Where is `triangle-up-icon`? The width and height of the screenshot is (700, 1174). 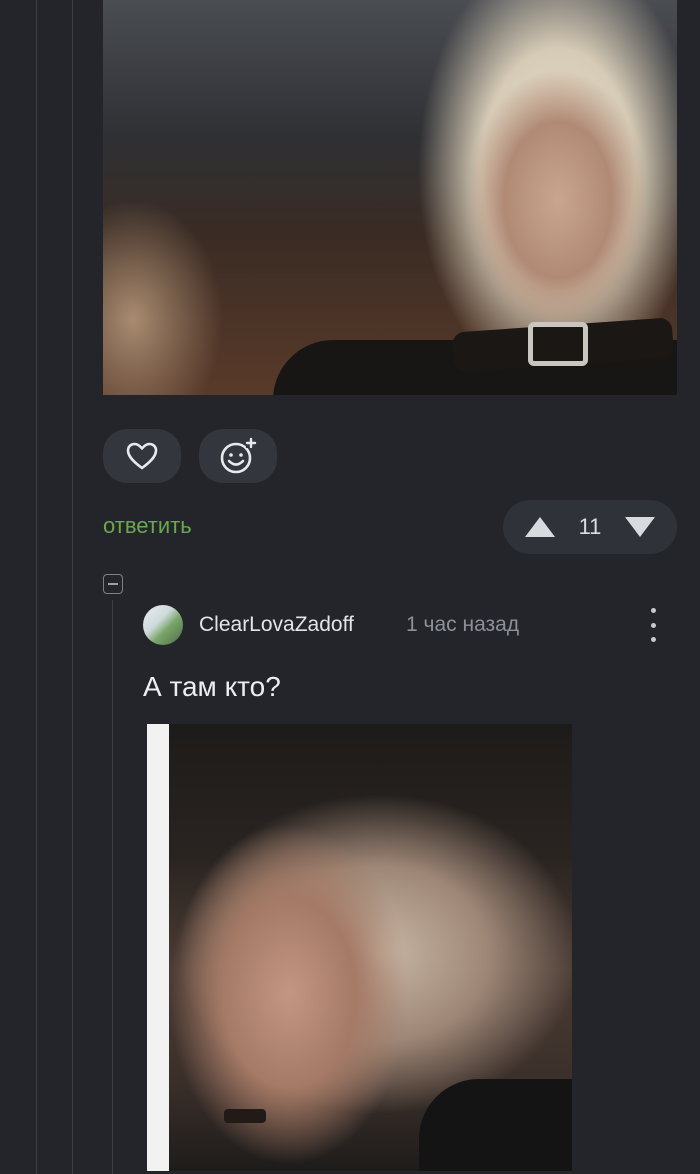 triangle-up-icon is located at coordinates (540, 527).